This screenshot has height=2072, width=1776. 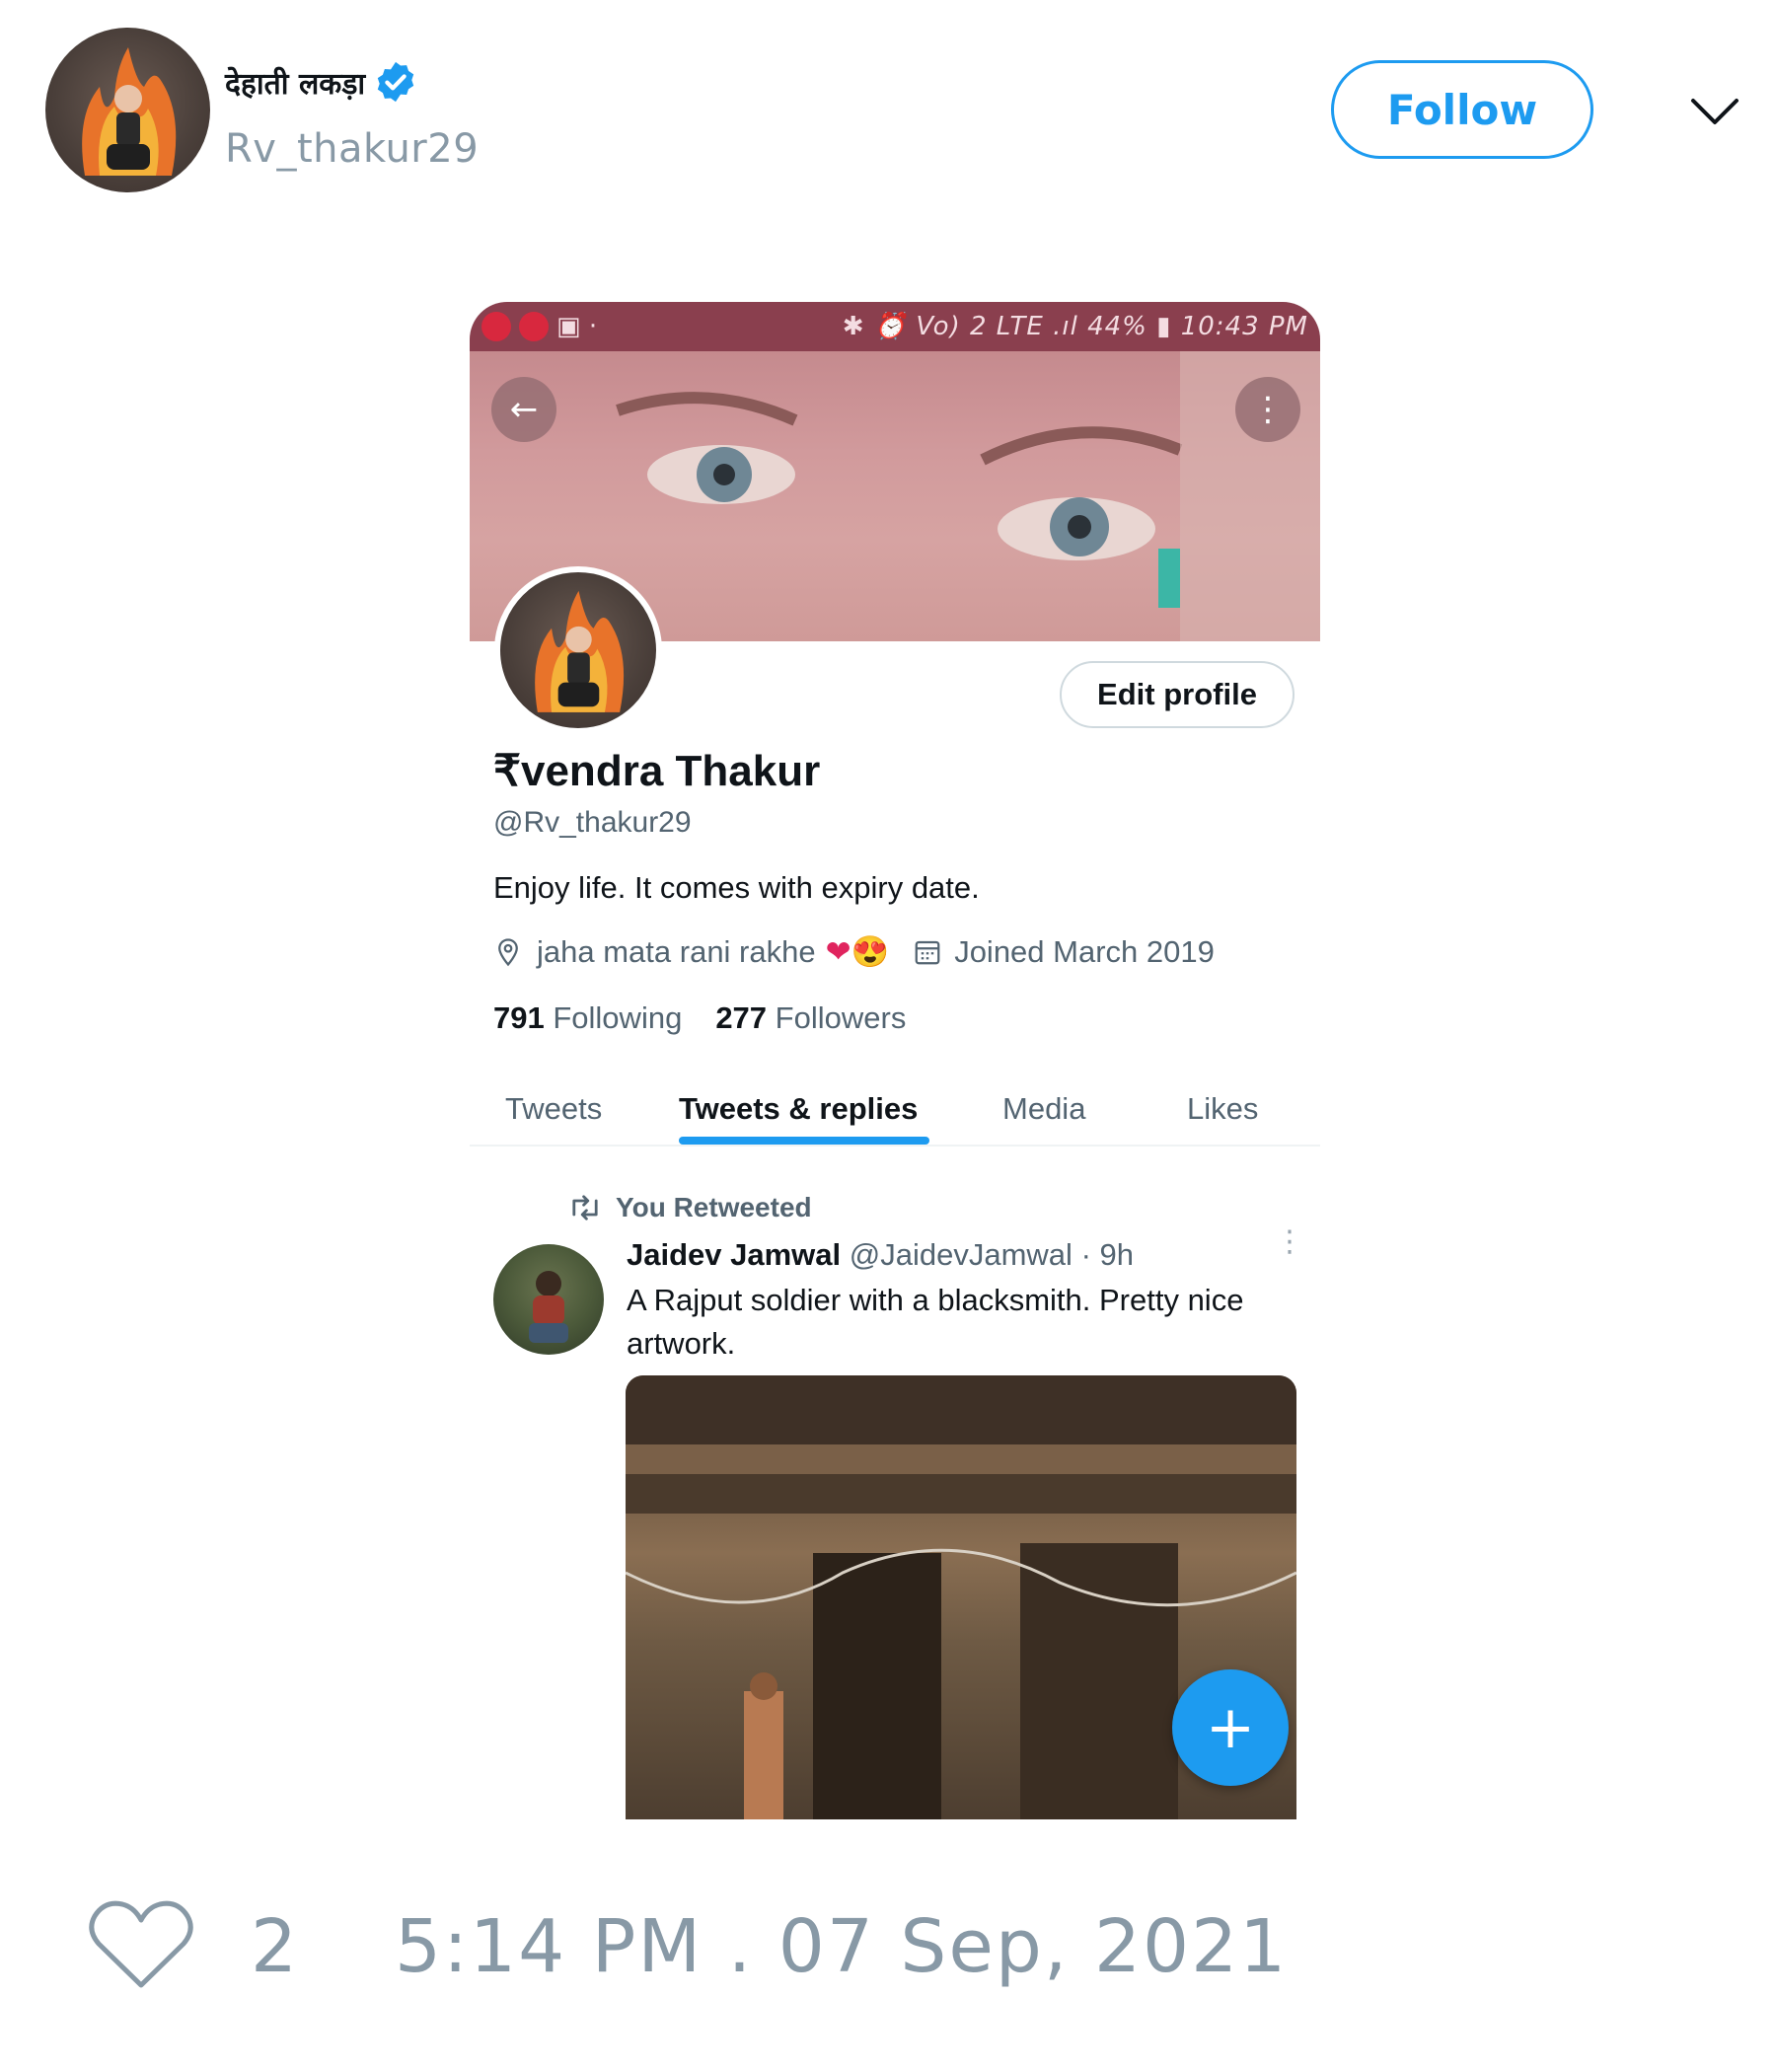 What do you see at coordinates (577, 327) in the screenshot?
I see `gallery-icon: ▣ ·` at bounding box center [577, 327].